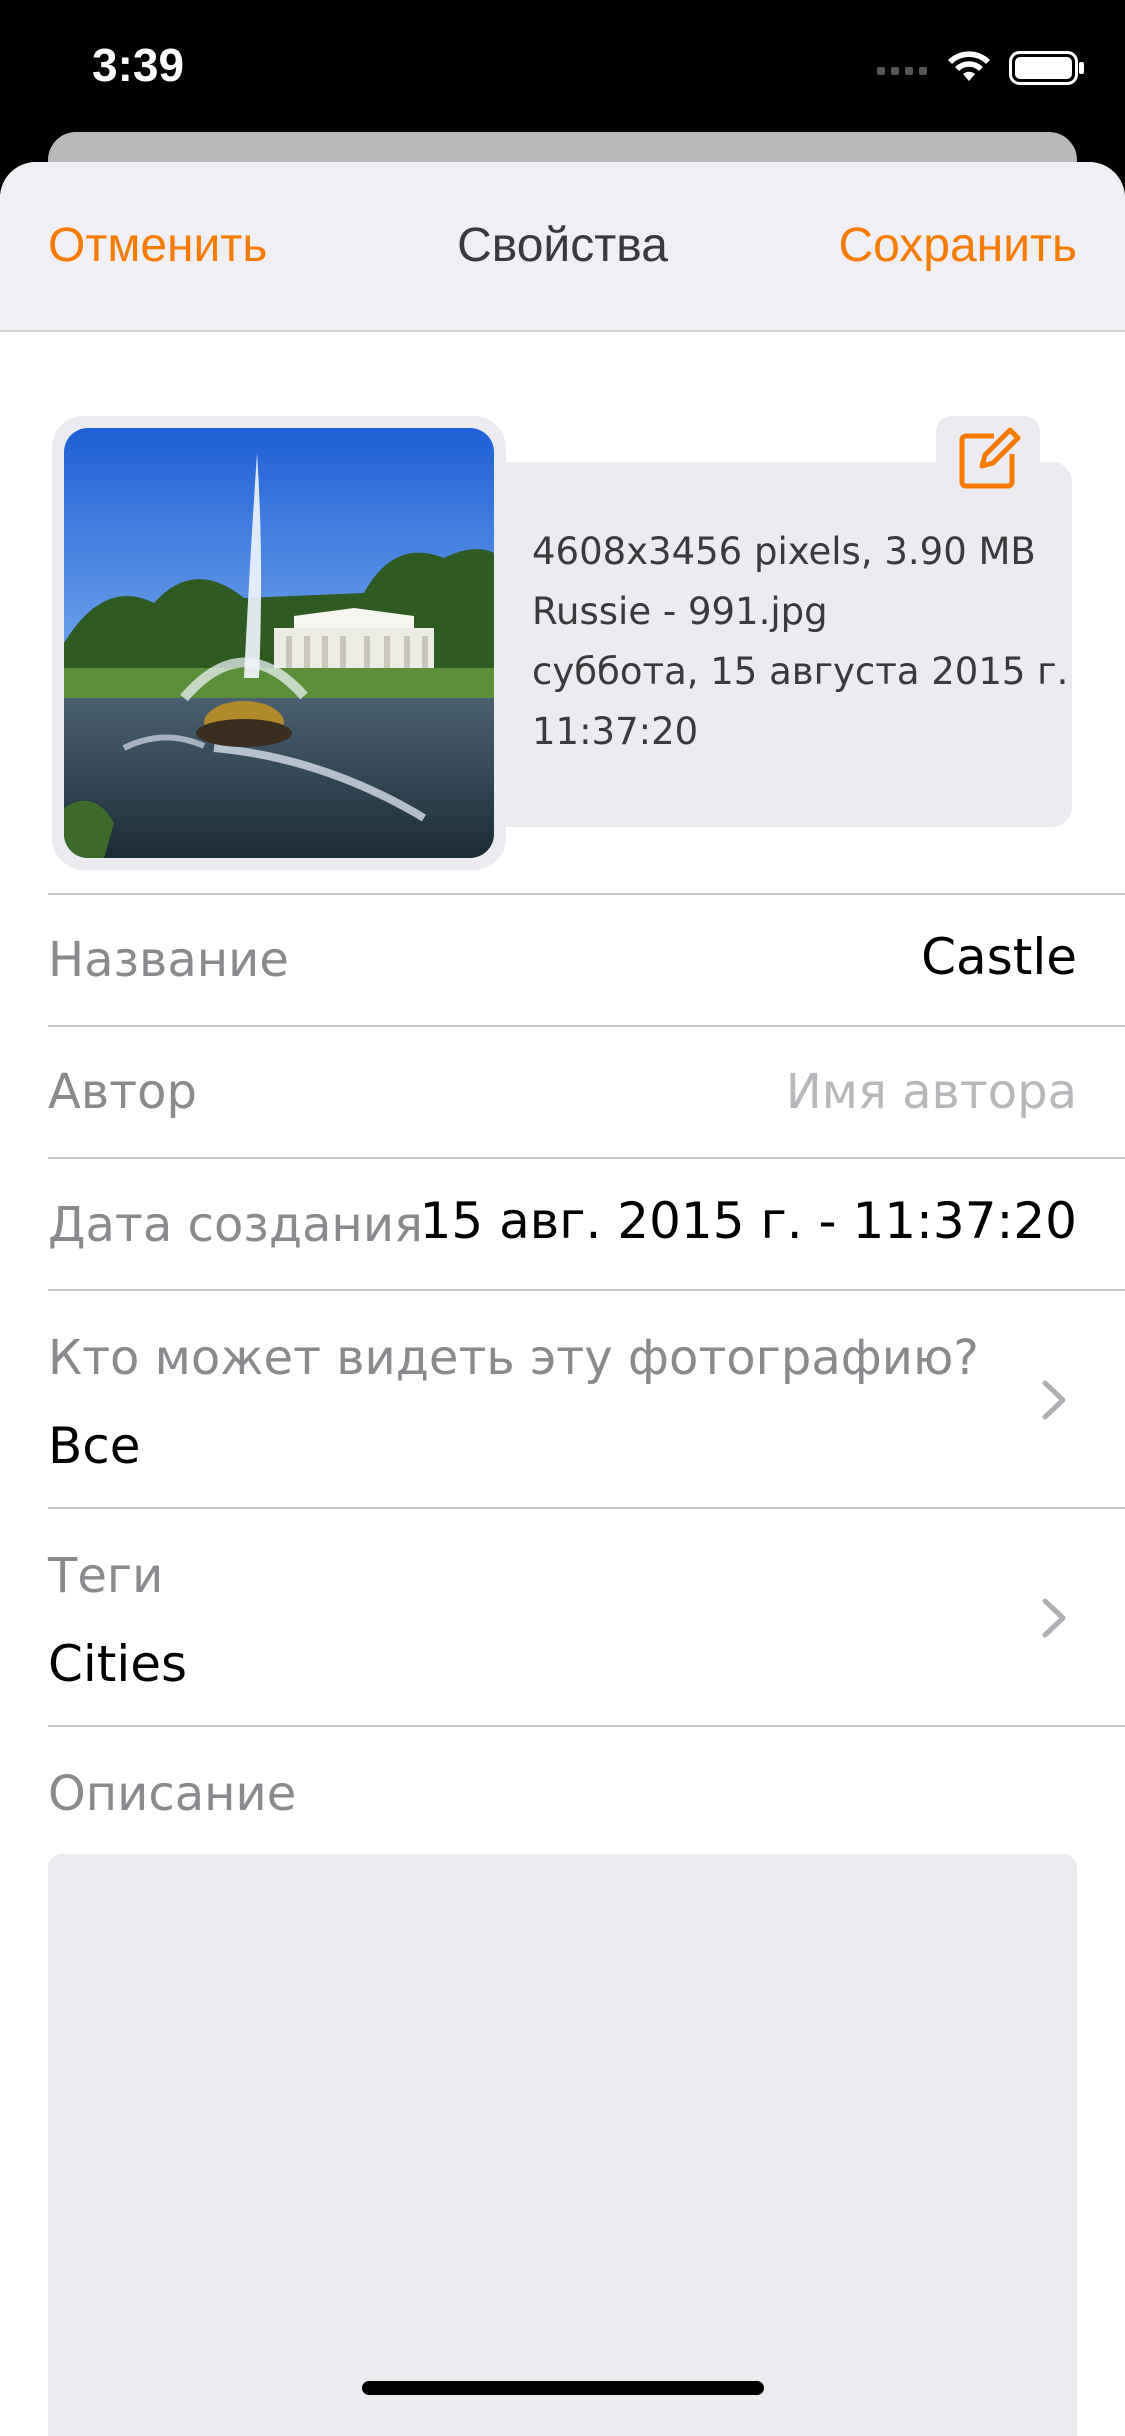  I want to click on edit-icon, so click(988, 460).